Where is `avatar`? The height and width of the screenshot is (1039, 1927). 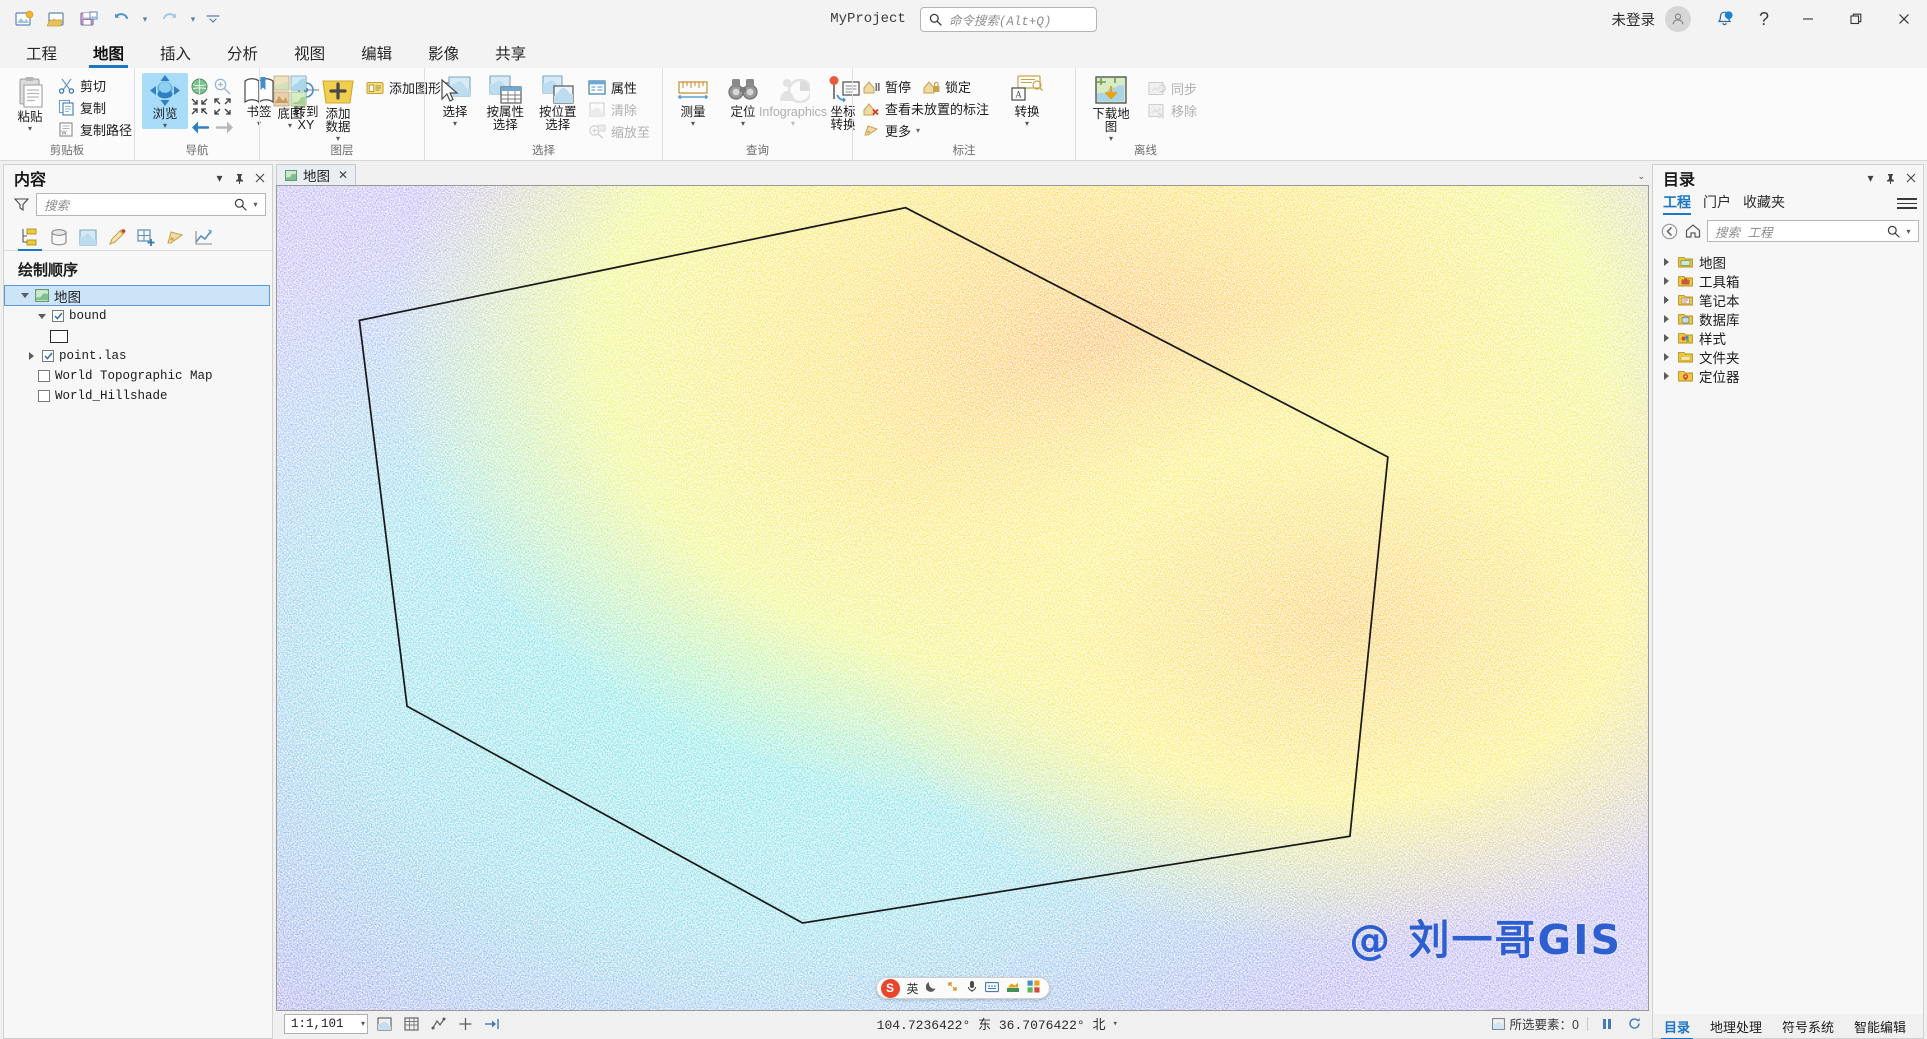
avatar is located at coordinates (1678, 19).